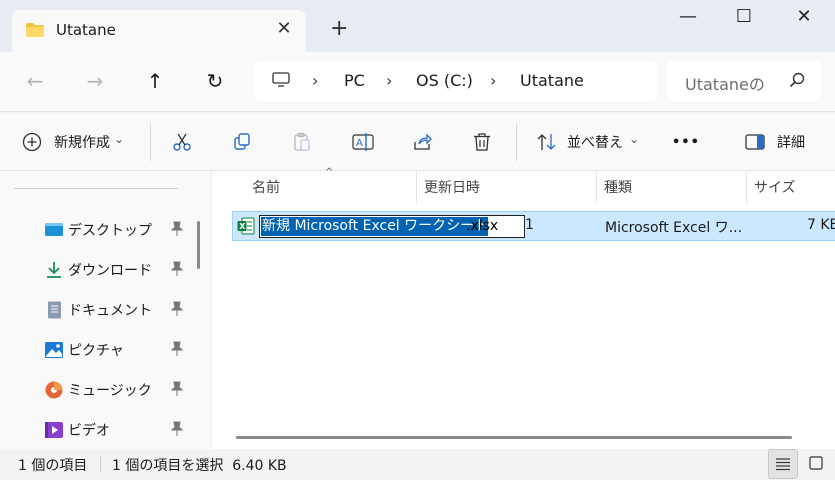 The image size is (835, 480). Describe the element at coordinates (284, 28) in the screenshot. I see `tab-close-icon: ✕` at that location.